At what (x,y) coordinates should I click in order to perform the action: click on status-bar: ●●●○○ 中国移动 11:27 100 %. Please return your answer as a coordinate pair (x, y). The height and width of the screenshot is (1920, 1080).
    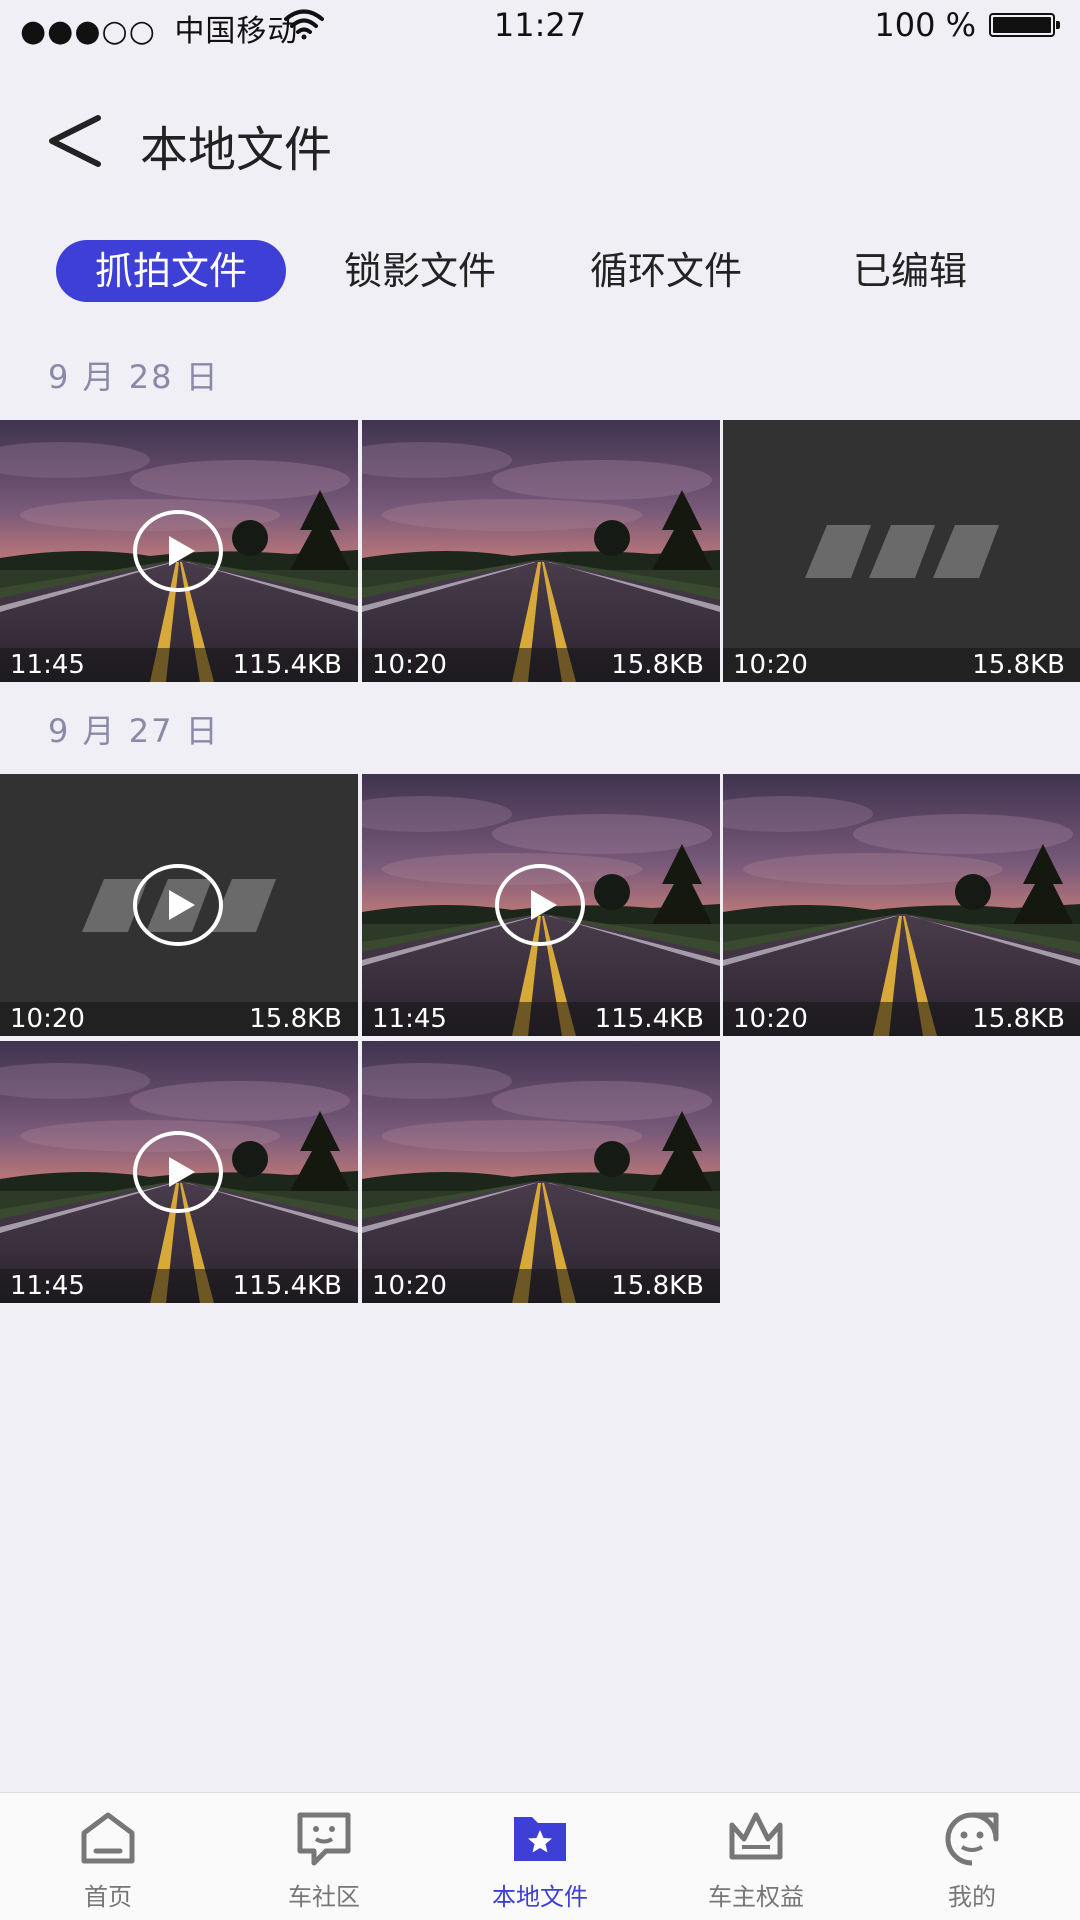
    Looking at the image, I should click on (540, 25).